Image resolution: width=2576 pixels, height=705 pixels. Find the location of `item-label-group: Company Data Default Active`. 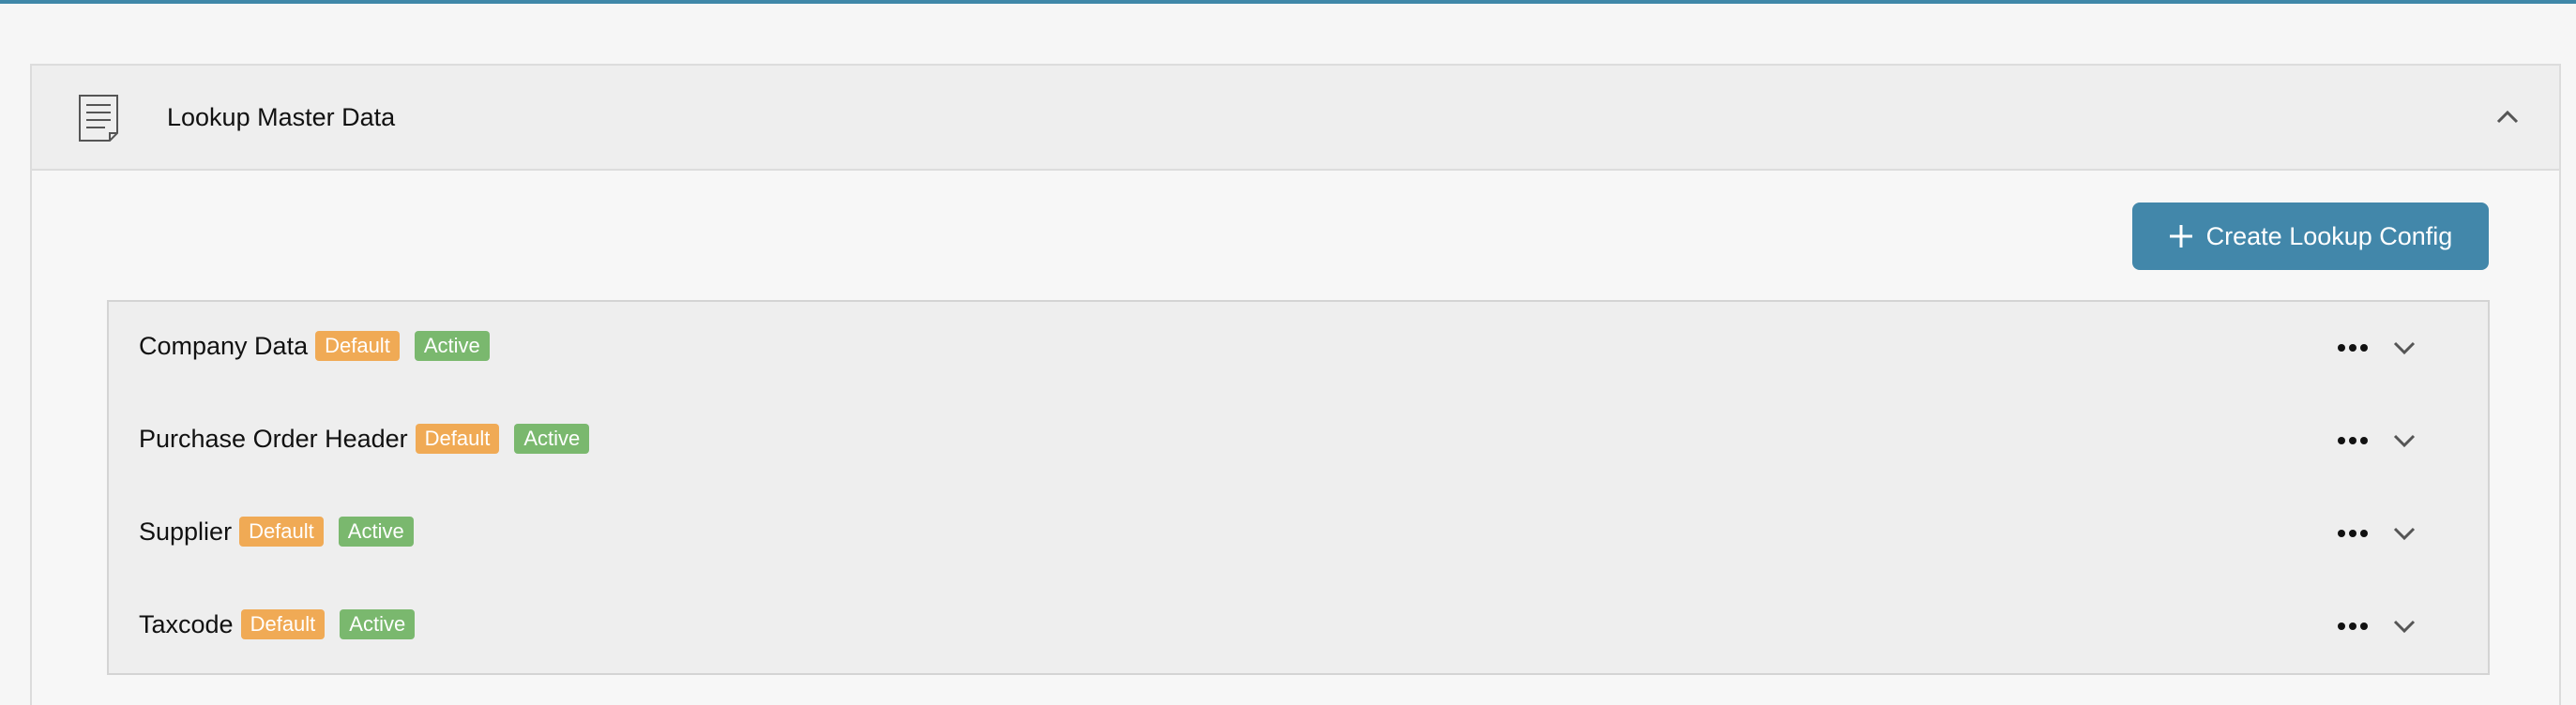

item-label-group: Company Data Default Active is located at coordinates (314, 346).